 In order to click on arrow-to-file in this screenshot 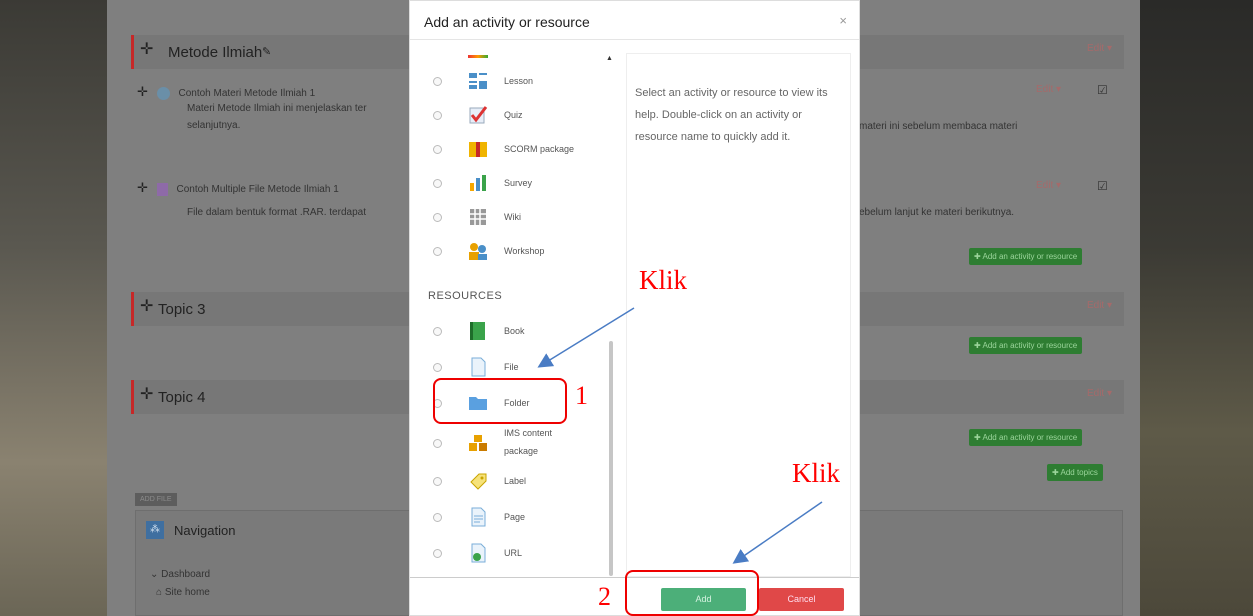, I will do `click(586, 337)`.